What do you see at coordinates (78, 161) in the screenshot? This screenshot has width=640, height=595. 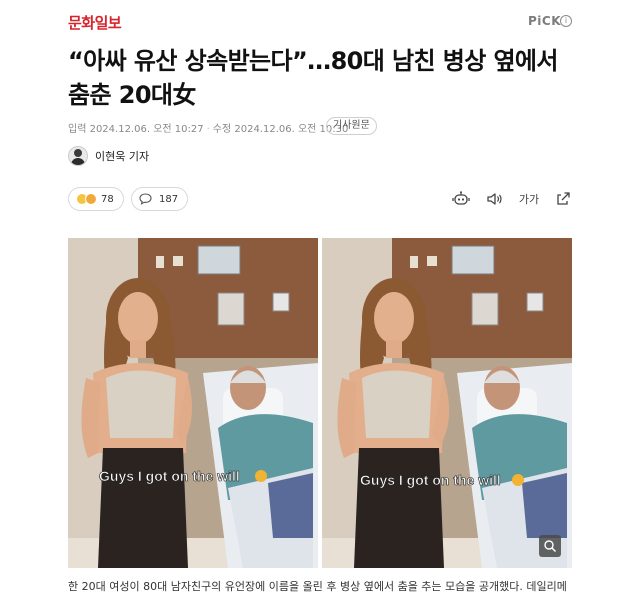 I see `avatar-body` at bounding box center [78, 161].